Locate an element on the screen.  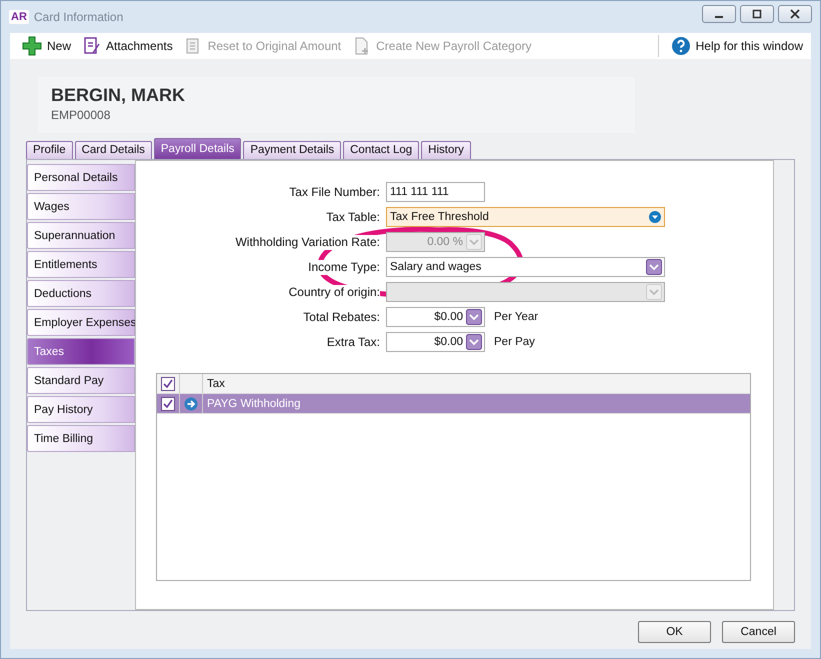
tab: Card Details is located at coordinates (113, 150).